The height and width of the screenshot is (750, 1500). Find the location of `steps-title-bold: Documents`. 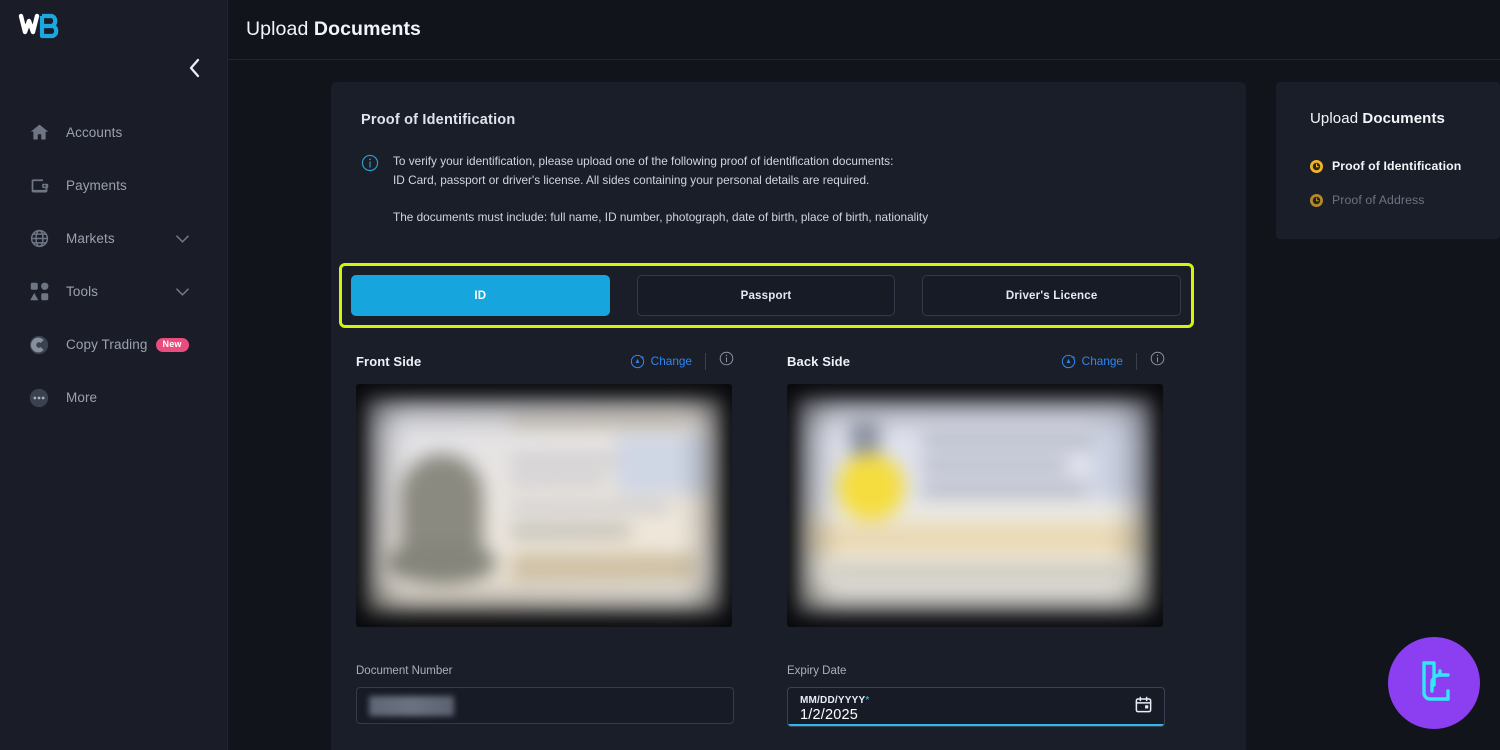

steps-title-bold: Documents is located at coordinates (1403, 118).